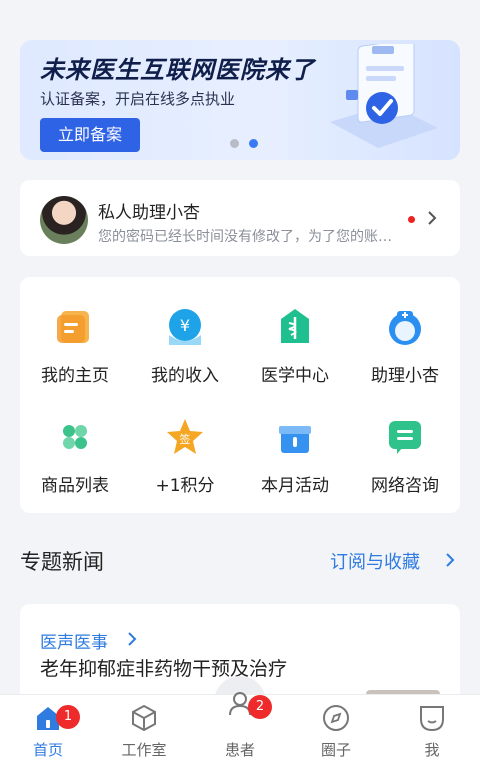 The height and width of the screenshot is (762, 480). What do you see at coordinates (149, 213) in the screenshot?
I see `assistant-name: 私人助理小杏` at bounding box center [149, 213].